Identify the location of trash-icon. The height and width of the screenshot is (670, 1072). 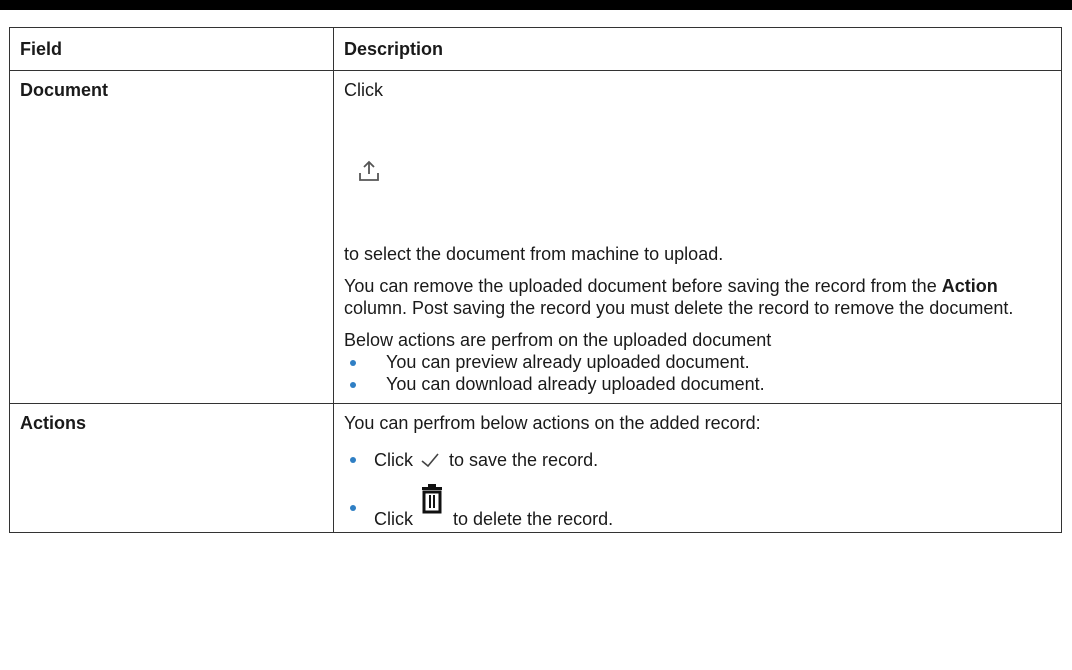
(432, 499).